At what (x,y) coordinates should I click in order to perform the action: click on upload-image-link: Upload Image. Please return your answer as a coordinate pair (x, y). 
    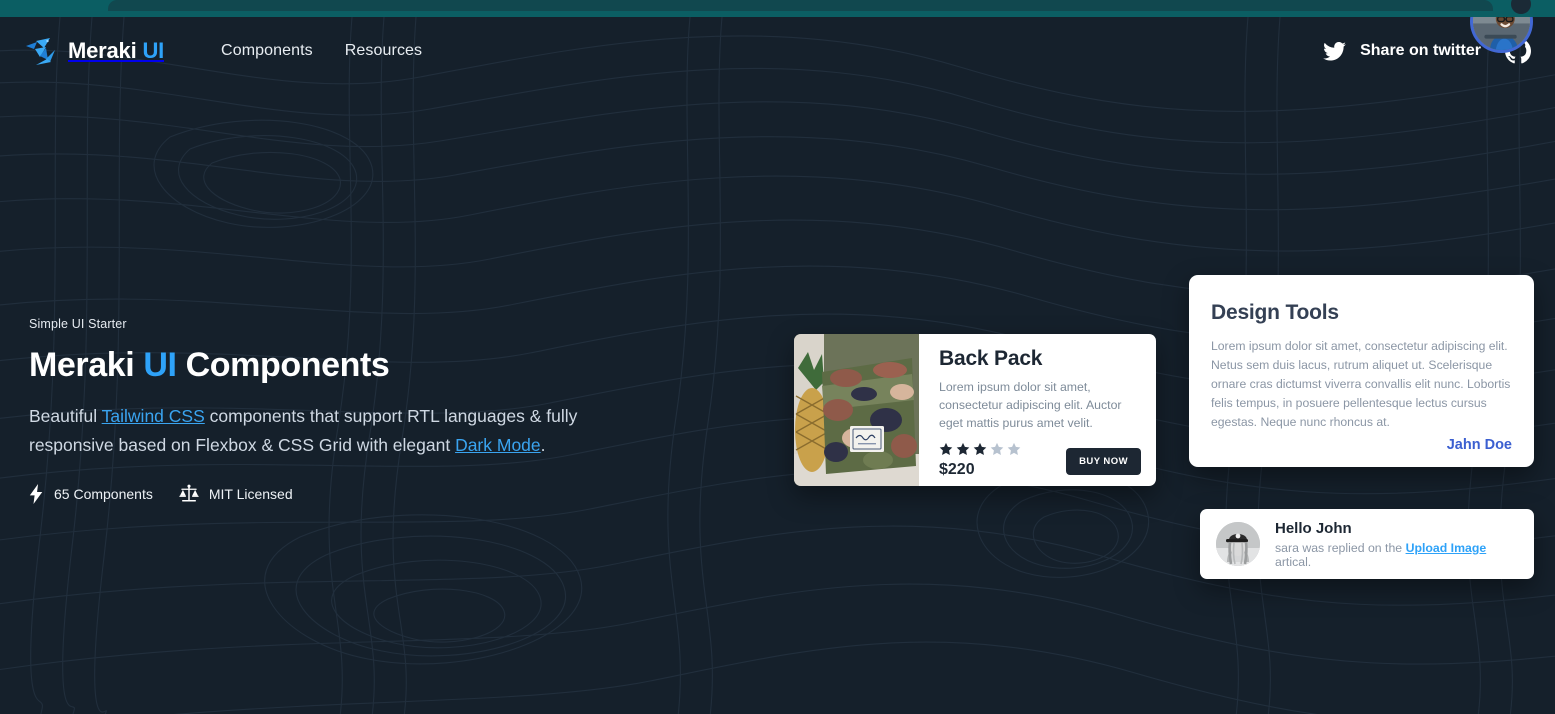
    Looking at the image, I should click on (1446, 548).